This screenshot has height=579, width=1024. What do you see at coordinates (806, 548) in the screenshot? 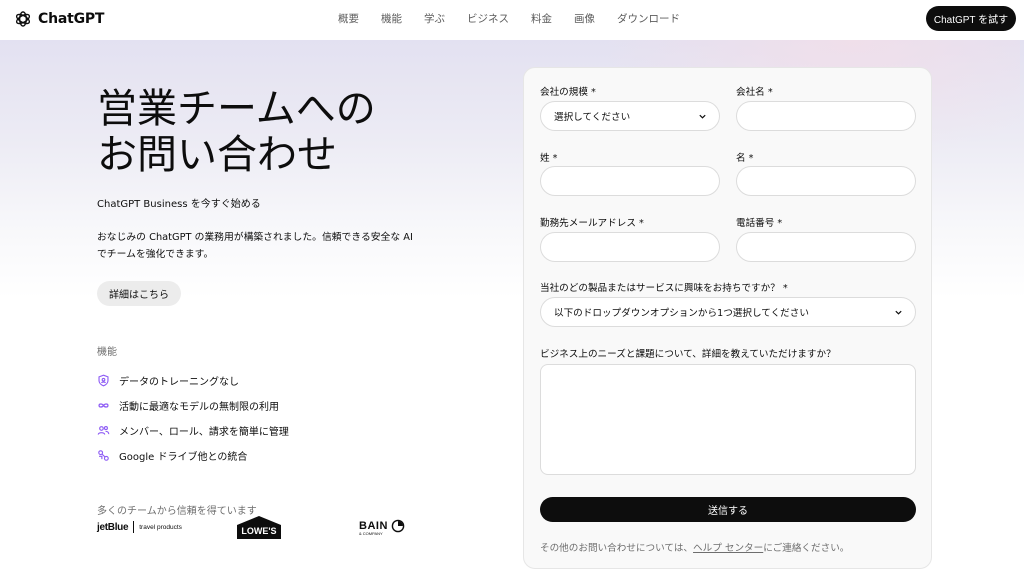
I see `footer-suffix: にご連絡ください。` at bounding box center [806, 548].